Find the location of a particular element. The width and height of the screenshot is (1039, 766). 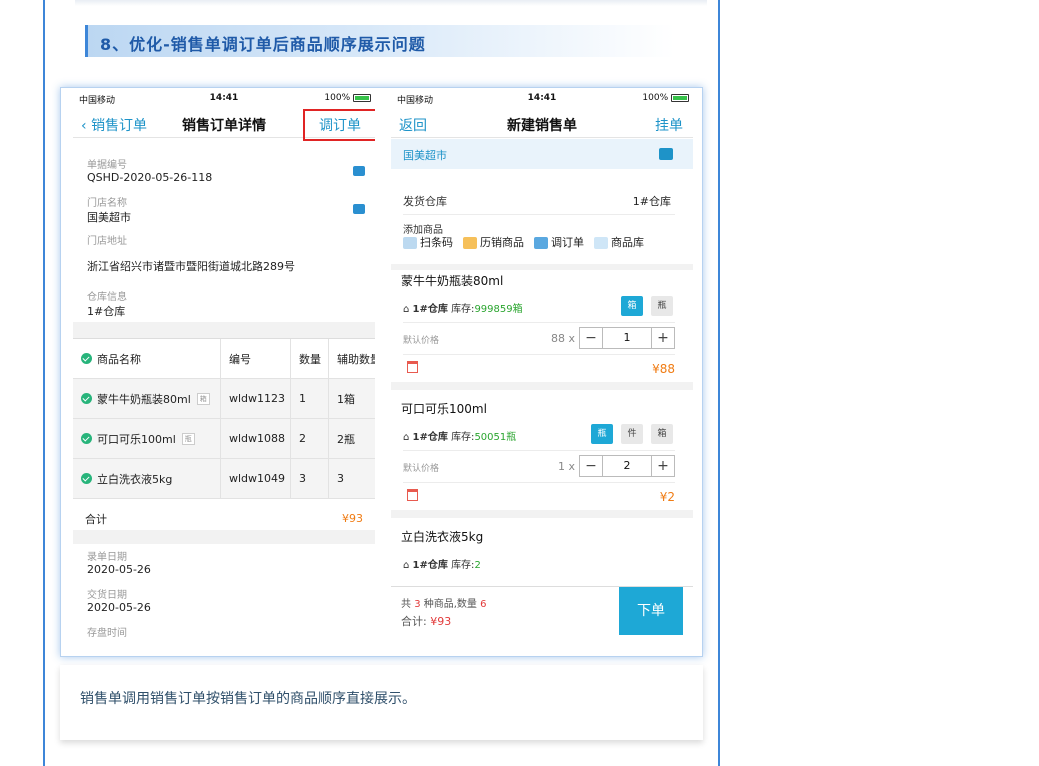

pick-order-button: 调订单 is located at coordinates (339, 125).